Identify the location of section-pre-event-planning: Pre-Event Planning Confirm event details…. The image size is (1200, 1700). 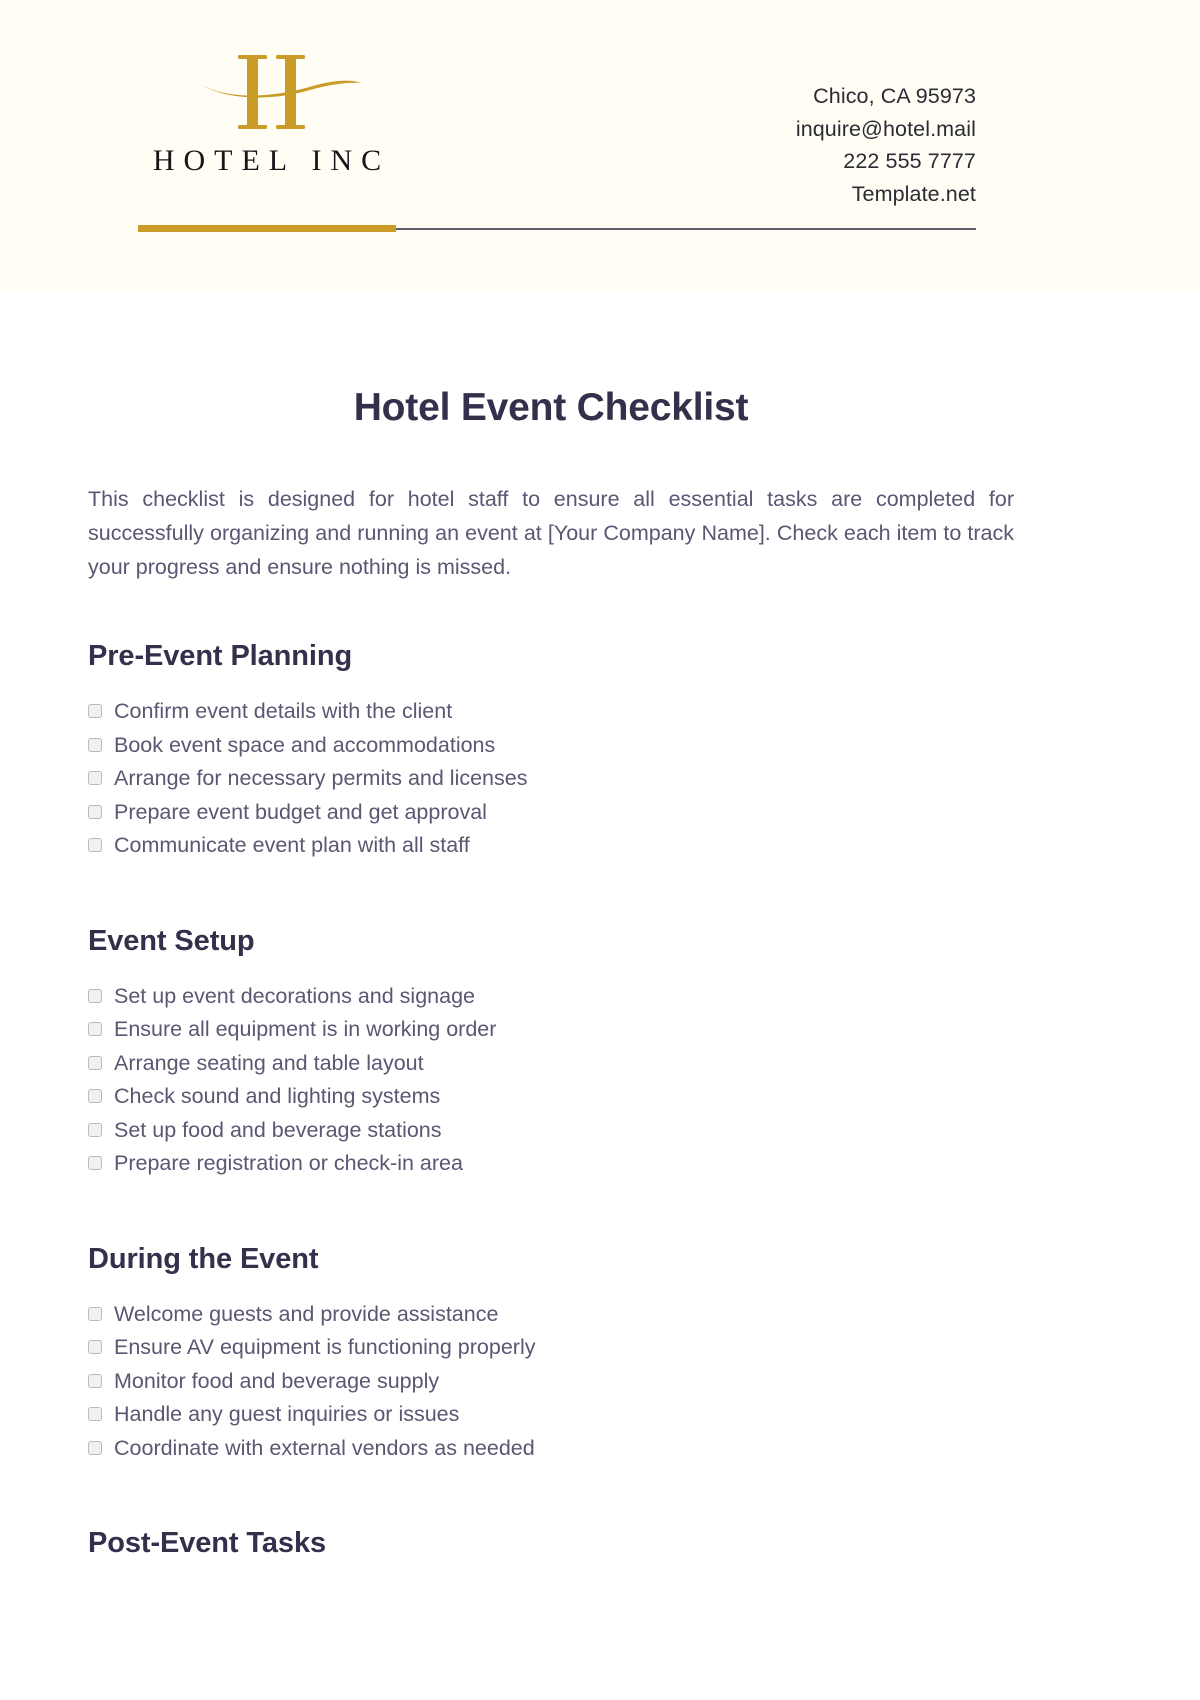
(551, 723).